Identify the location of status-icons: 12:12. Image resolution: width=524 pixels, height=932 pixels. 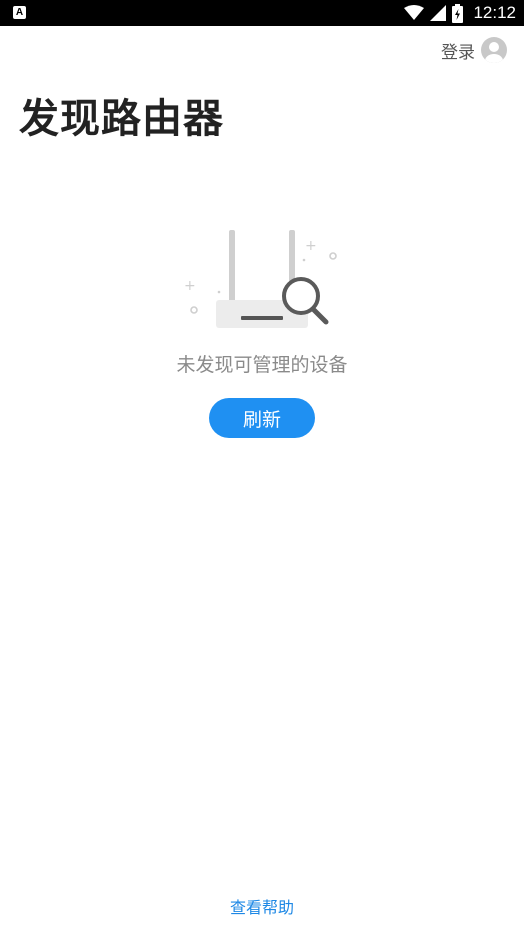
(460, 13).